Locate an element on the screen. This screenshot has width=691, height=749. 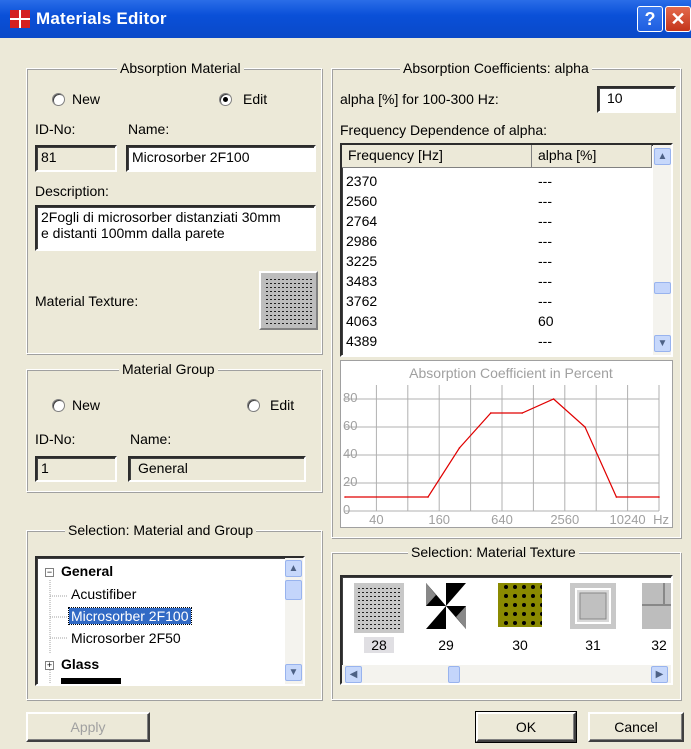
table-scroll-down-icon: ▼ is located at coordinates (662, 343).